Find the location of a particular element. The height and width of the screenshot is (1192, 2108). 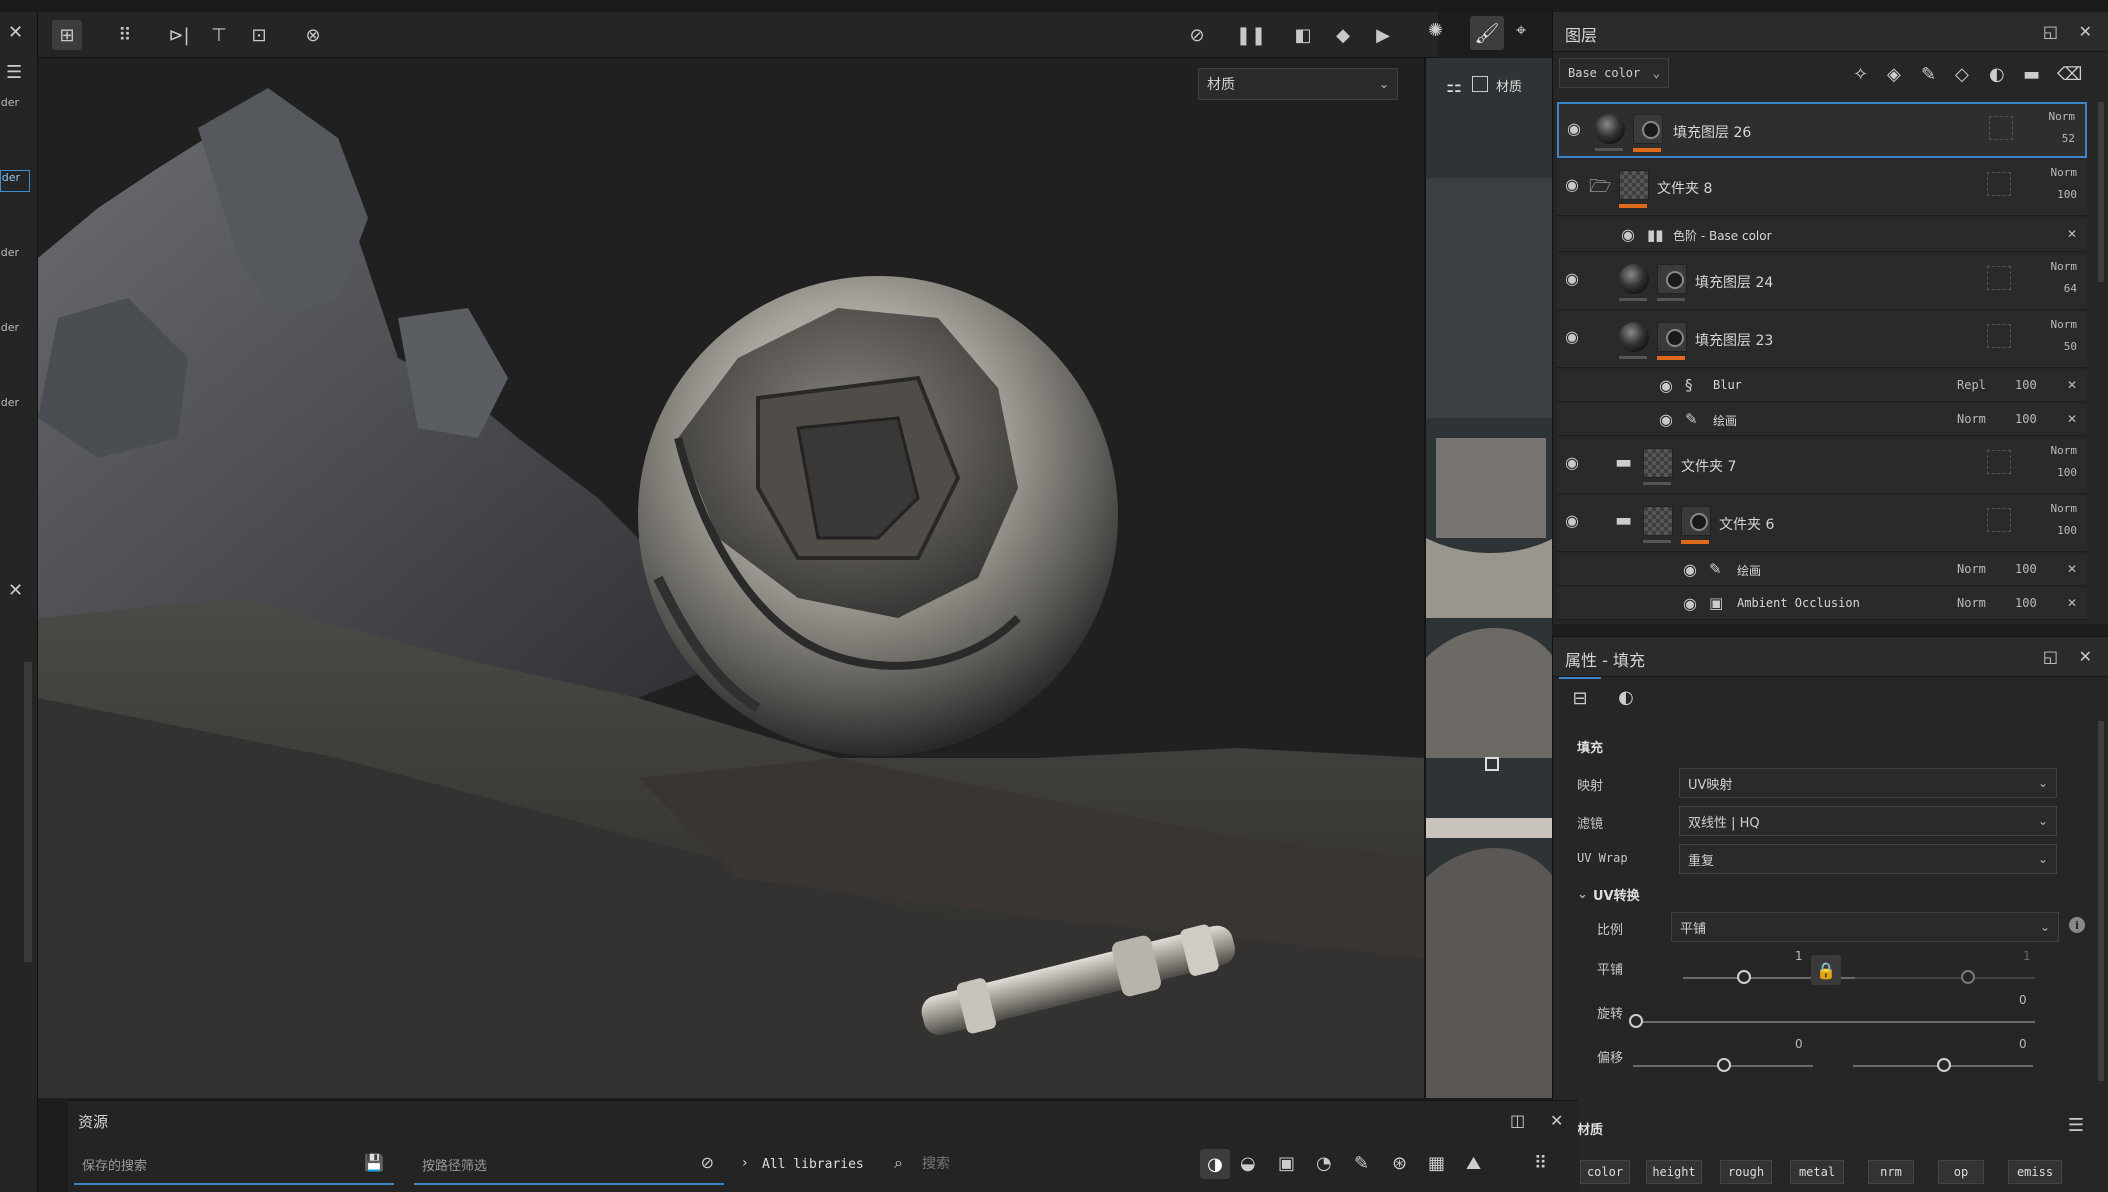

magic-wand-icon: ✧ is located at coordinates (1860, 74).